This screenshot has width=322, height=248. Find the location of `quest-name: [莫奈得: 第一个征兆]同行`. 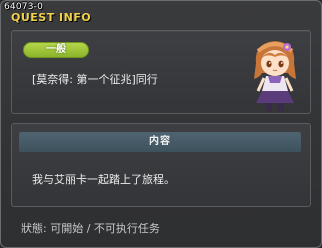

quest-name: [莫奈得: 第一个征兆]同行 is located at coordinates (95, 79).